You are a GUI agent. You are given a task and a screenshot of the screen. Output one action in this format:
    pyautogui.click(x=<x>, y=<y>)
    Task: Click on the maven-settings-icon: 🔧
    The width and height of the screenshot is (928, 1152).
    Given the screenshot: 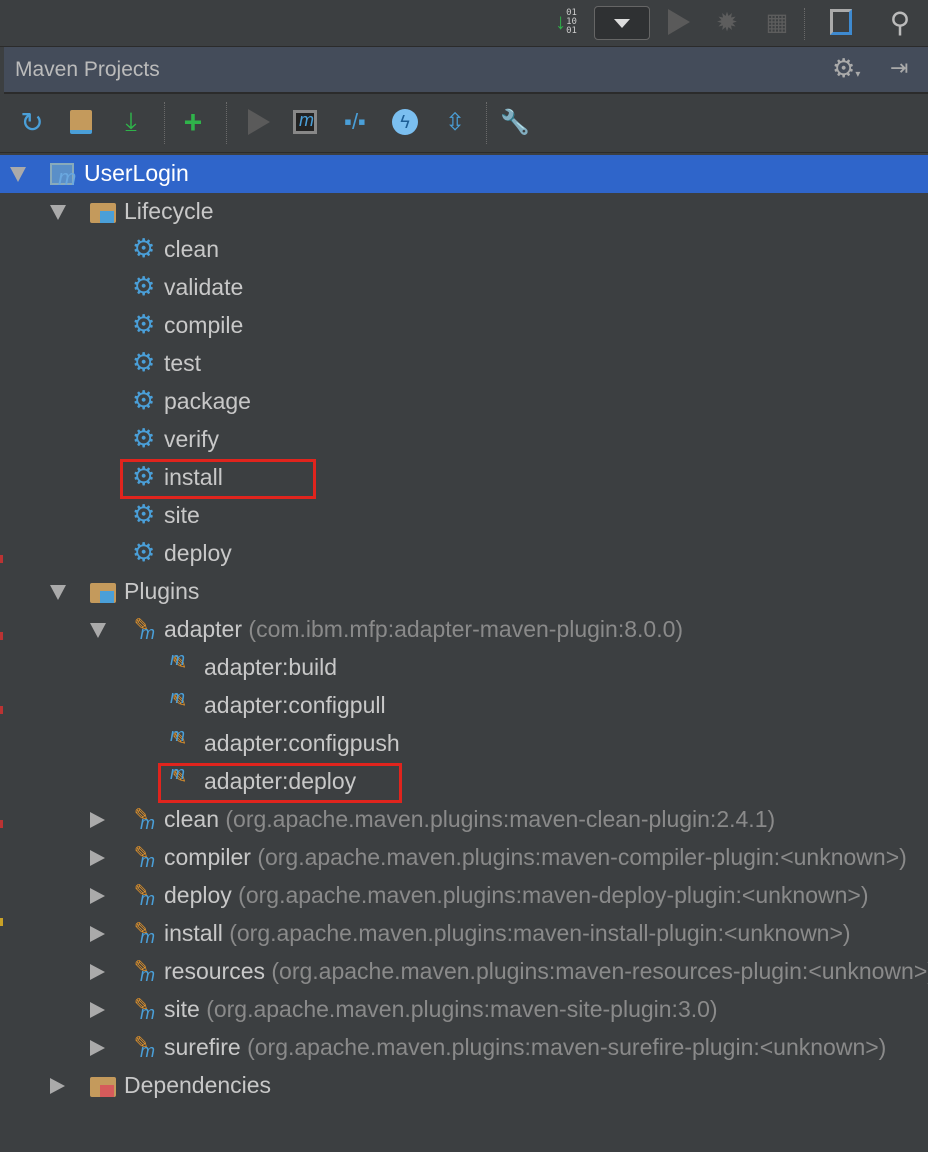 What is the action you would take?
    pyautogui.click(x=515, y=122)
    